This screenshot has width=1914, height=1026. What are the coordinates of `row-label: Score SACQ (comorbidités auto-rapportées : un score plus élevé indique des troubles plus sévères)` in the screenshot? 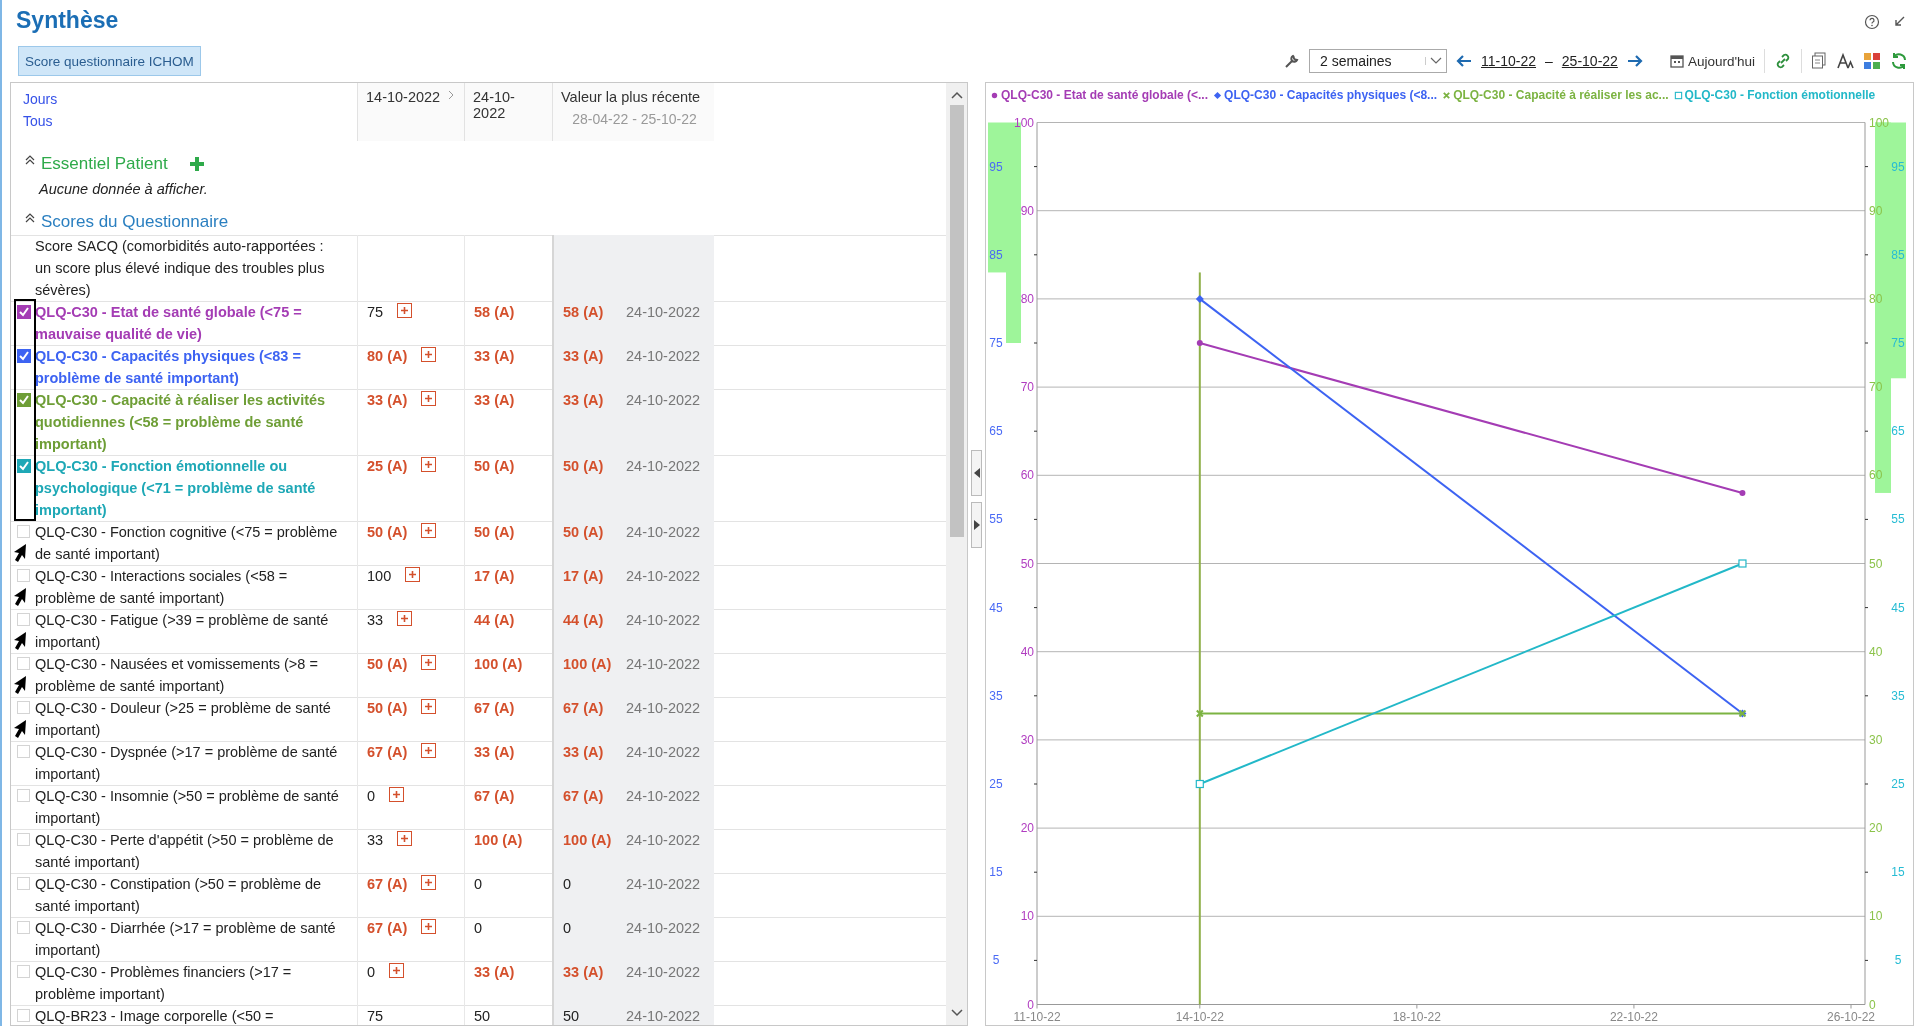 It's located at (180, 268).